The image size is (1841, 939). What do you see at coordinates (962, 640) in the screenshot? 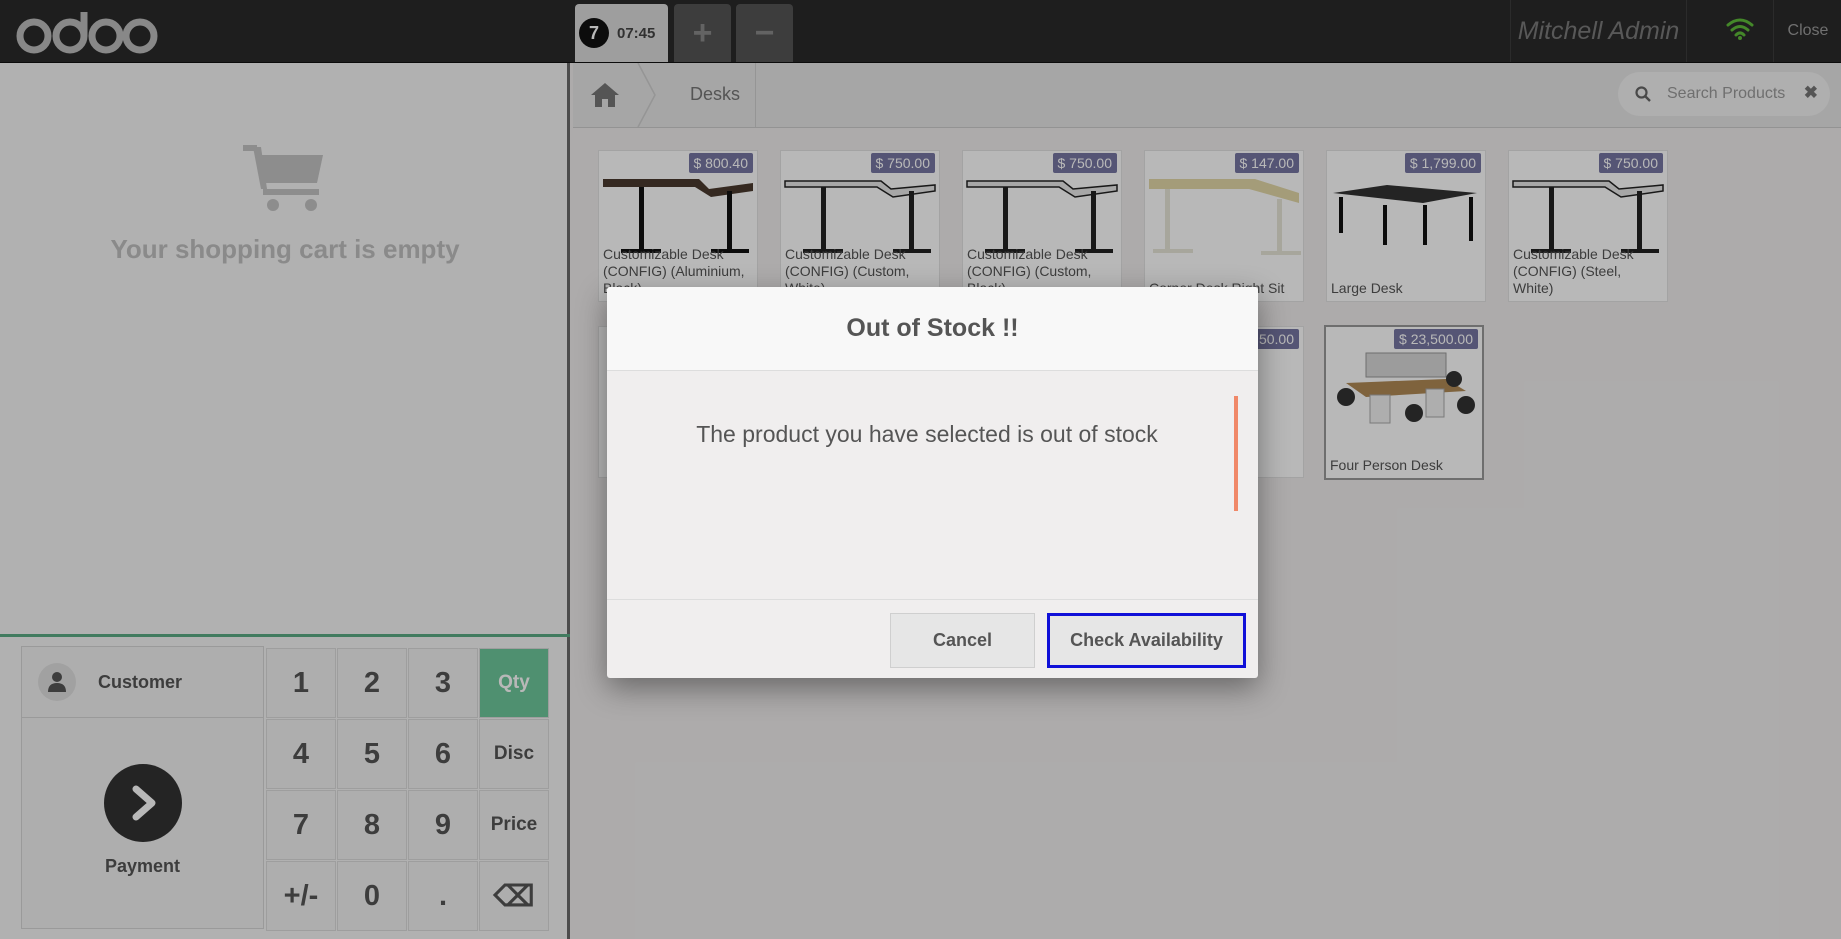
I see `cancel-button: Cancel` at bounding box center [962, 640].